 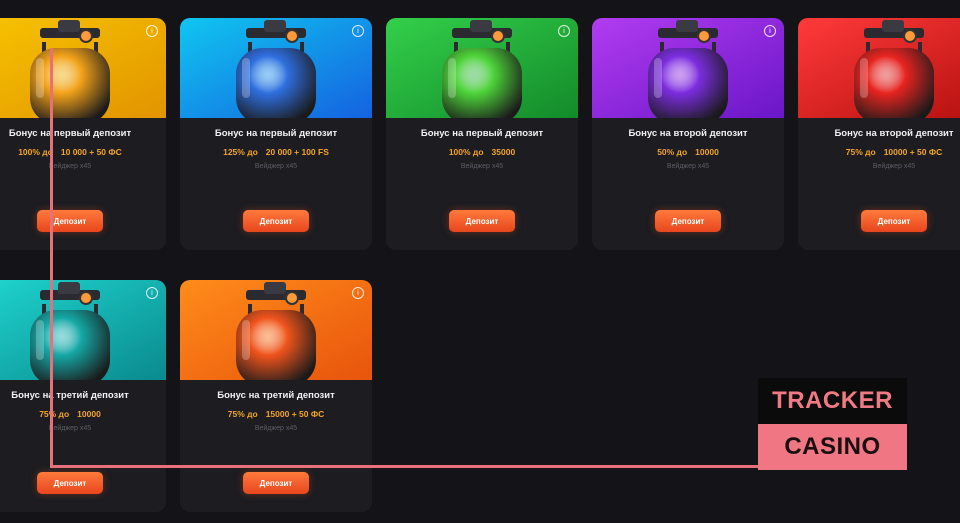 I want to click on bonus-percent: 50% до, so click(x=672, y=152).